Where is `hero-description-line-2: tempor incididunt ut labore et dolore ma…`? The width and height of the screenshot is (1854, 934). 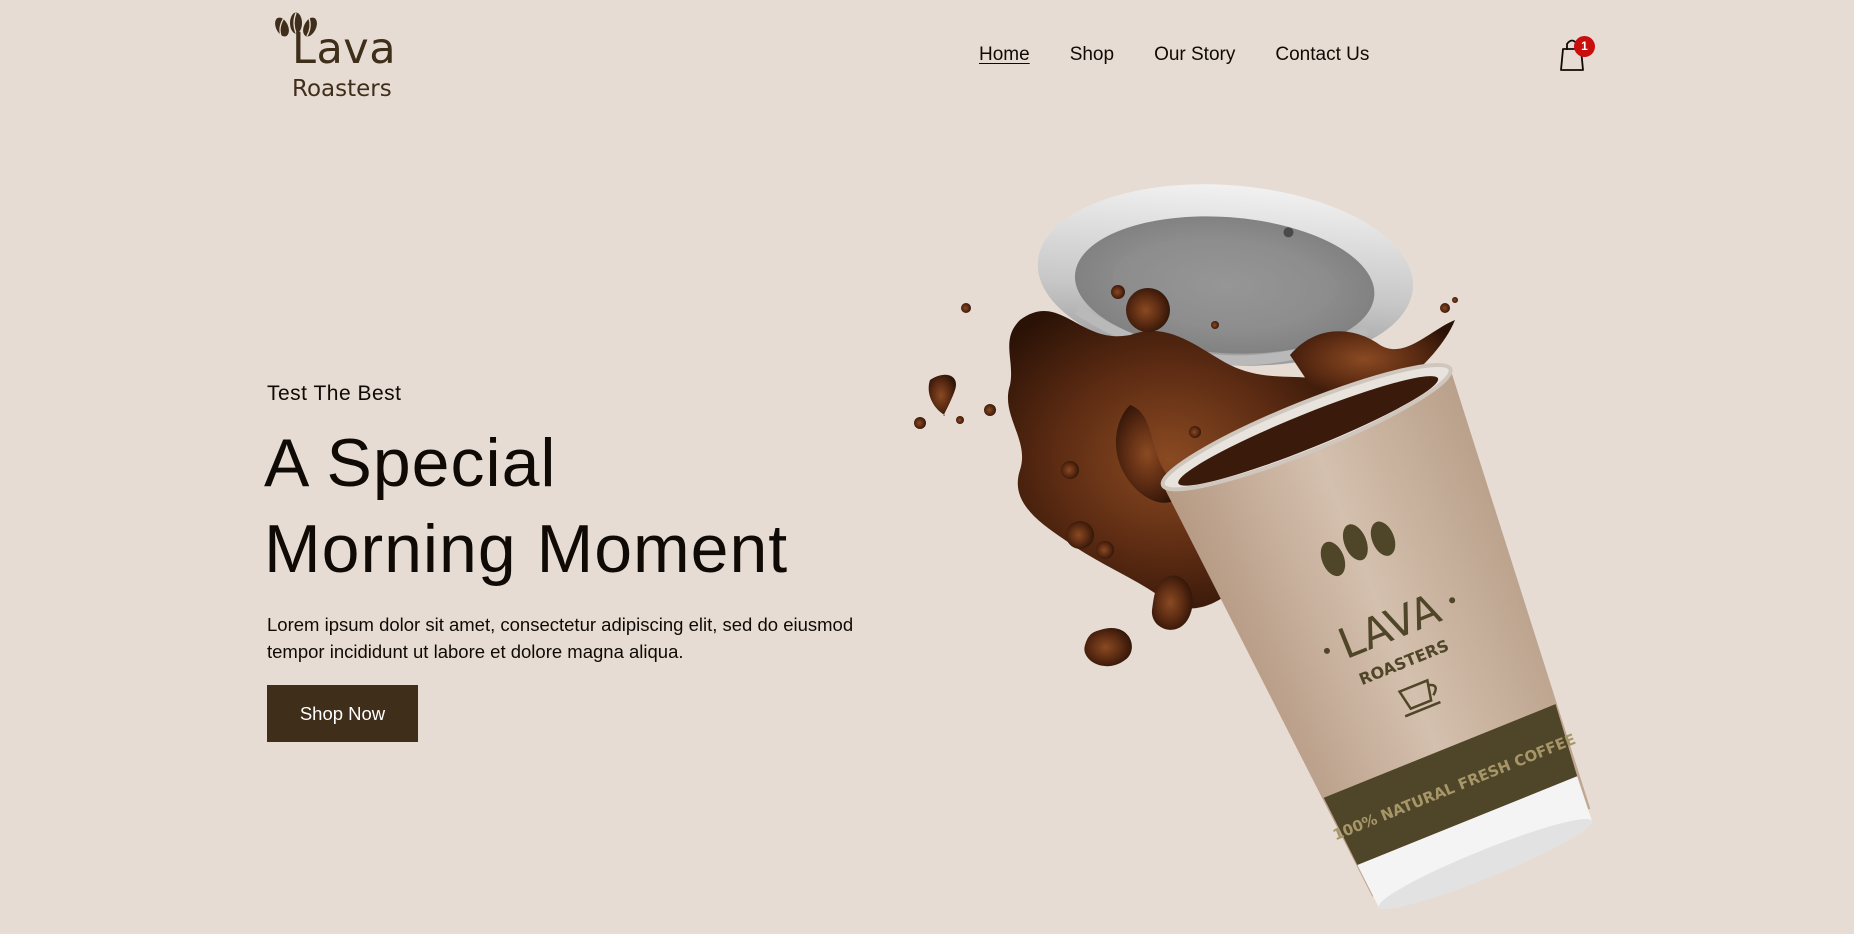
hero-description-line-2: tempor incididunt ut labore et dolore ma… is located at coordinates (475, 651).